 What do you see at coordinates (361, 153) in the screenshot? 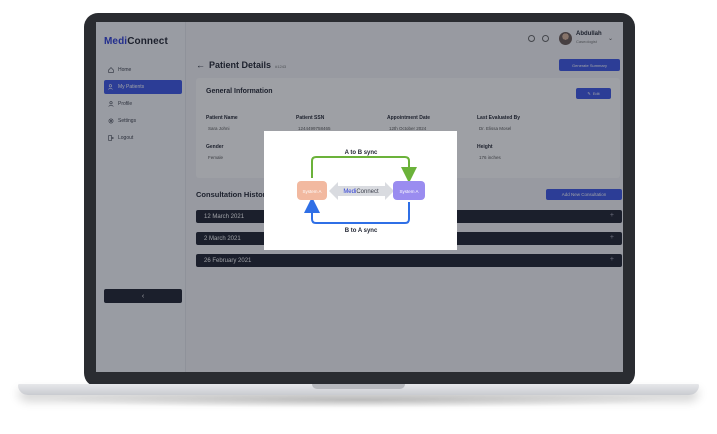
I see `top-sync-label: A to B sync` at bounding box center [361, 153].